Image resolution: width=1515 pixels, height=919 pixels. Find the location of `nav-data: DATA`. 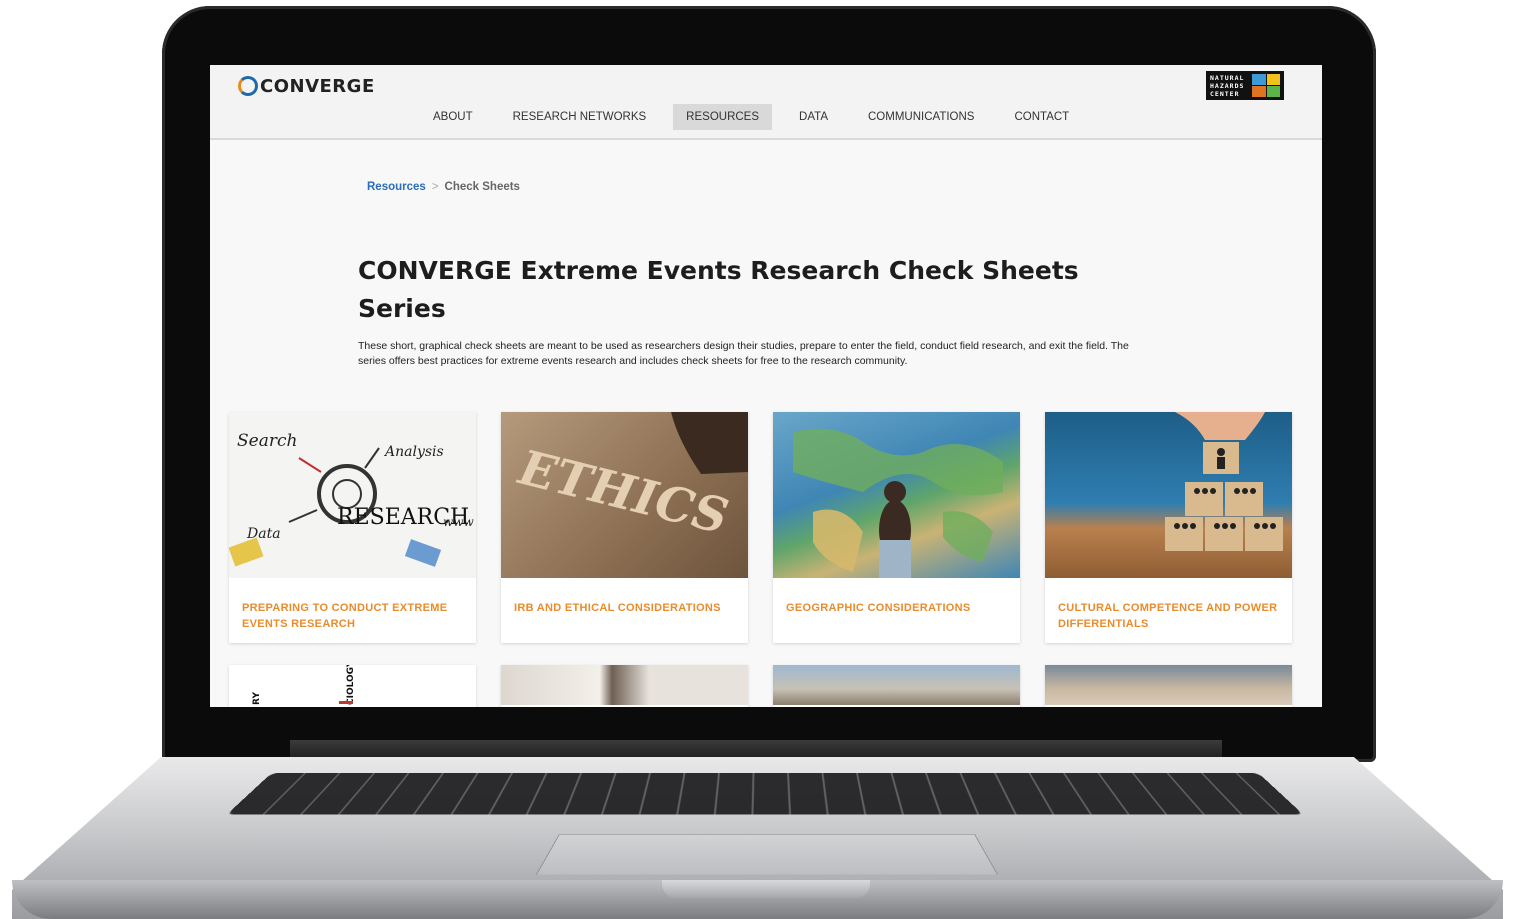

nav-data: DATA is located at coordinates (813, 117).